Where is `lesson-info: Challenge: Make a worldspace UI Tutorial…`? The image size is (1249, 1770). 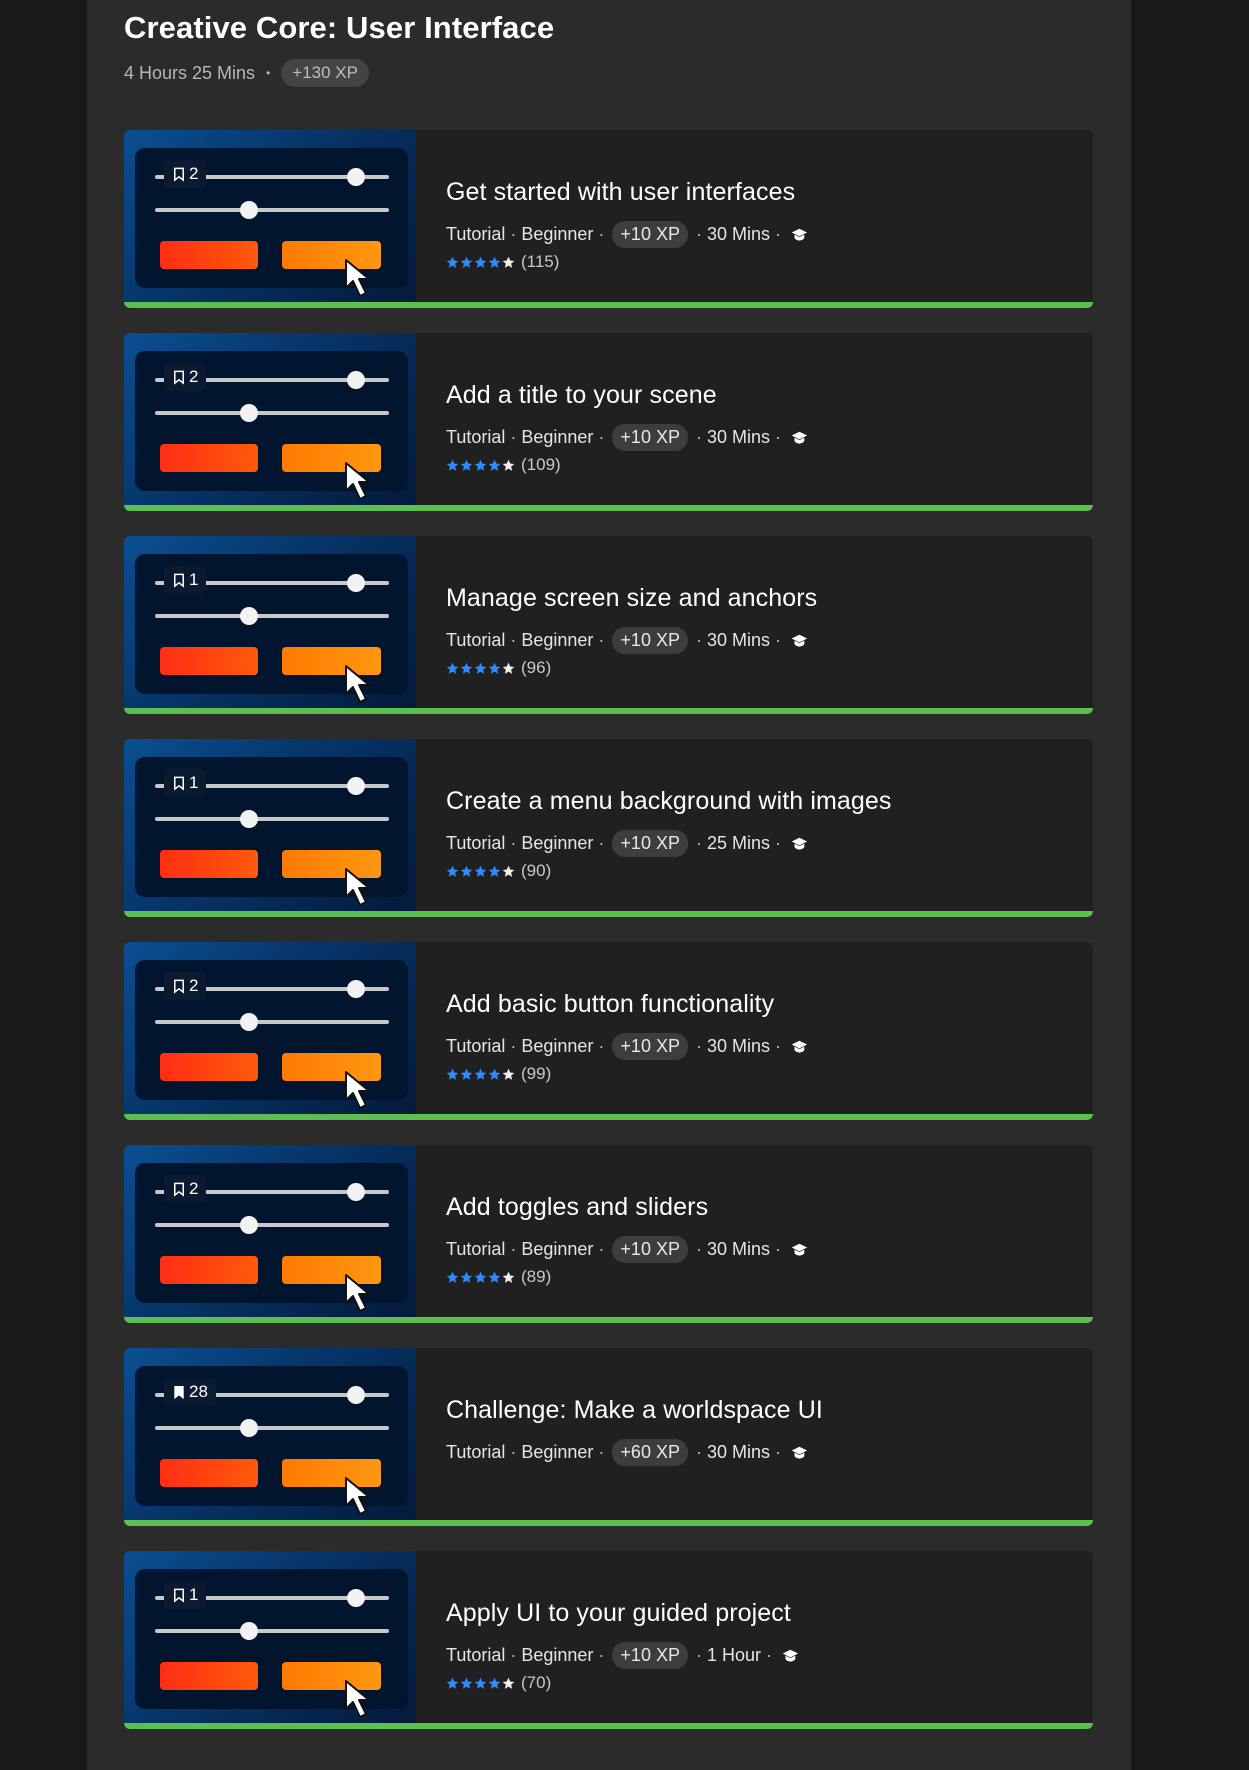
lesson-info: Challenge: Make a worldspace UI Tutorial… is located at coordinates (634, 1431).